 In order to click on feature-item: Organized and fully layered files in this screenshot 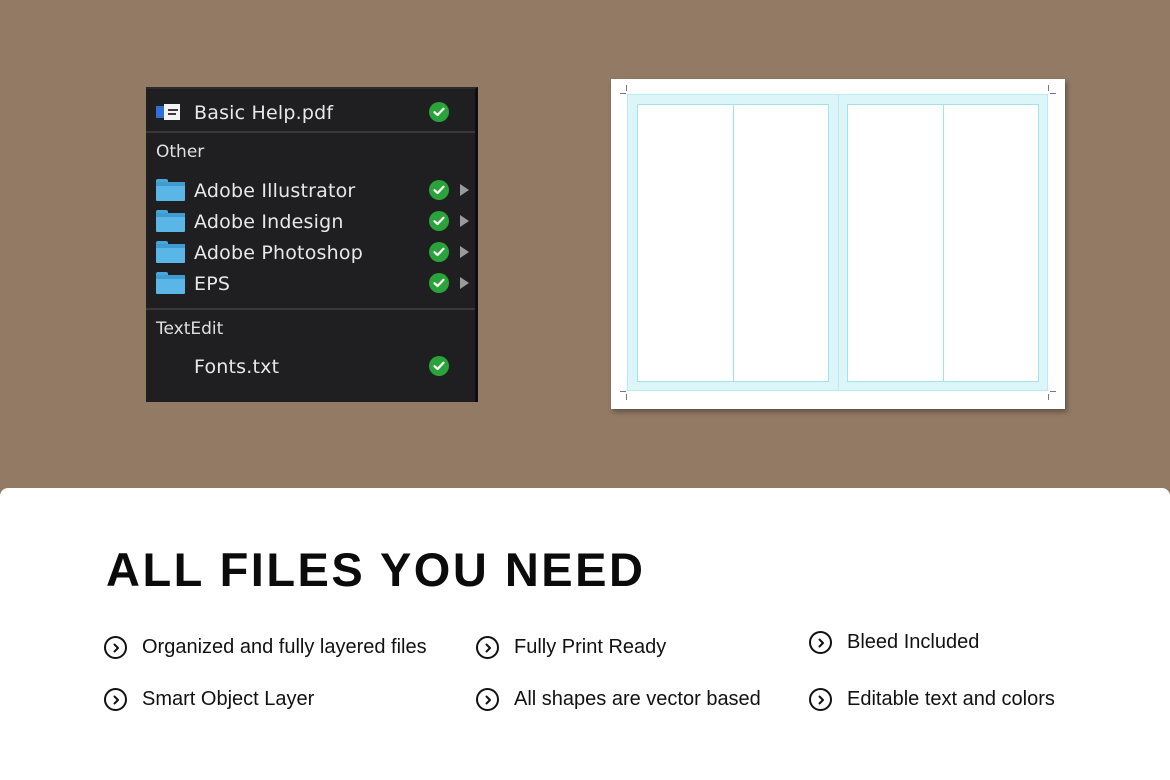, I will do `click(265, 647)`.